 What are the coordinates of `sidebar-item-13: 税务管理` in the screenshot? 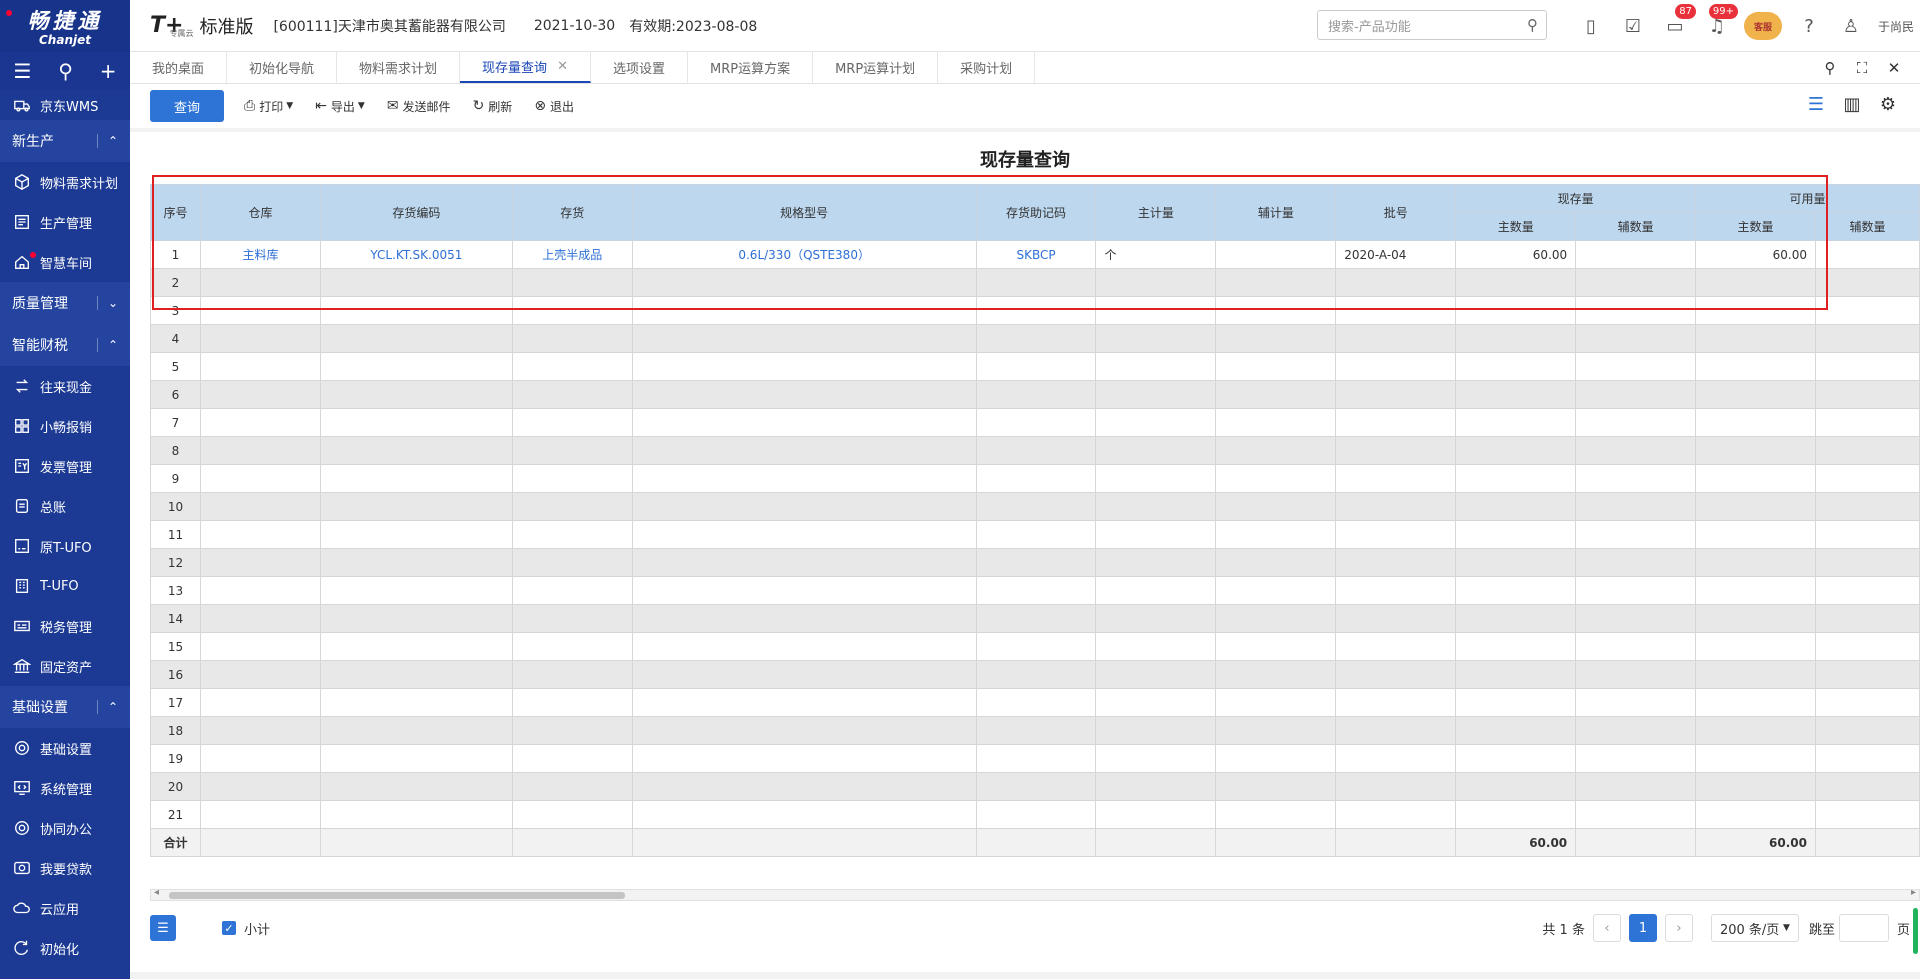 It's located at (65, 626).